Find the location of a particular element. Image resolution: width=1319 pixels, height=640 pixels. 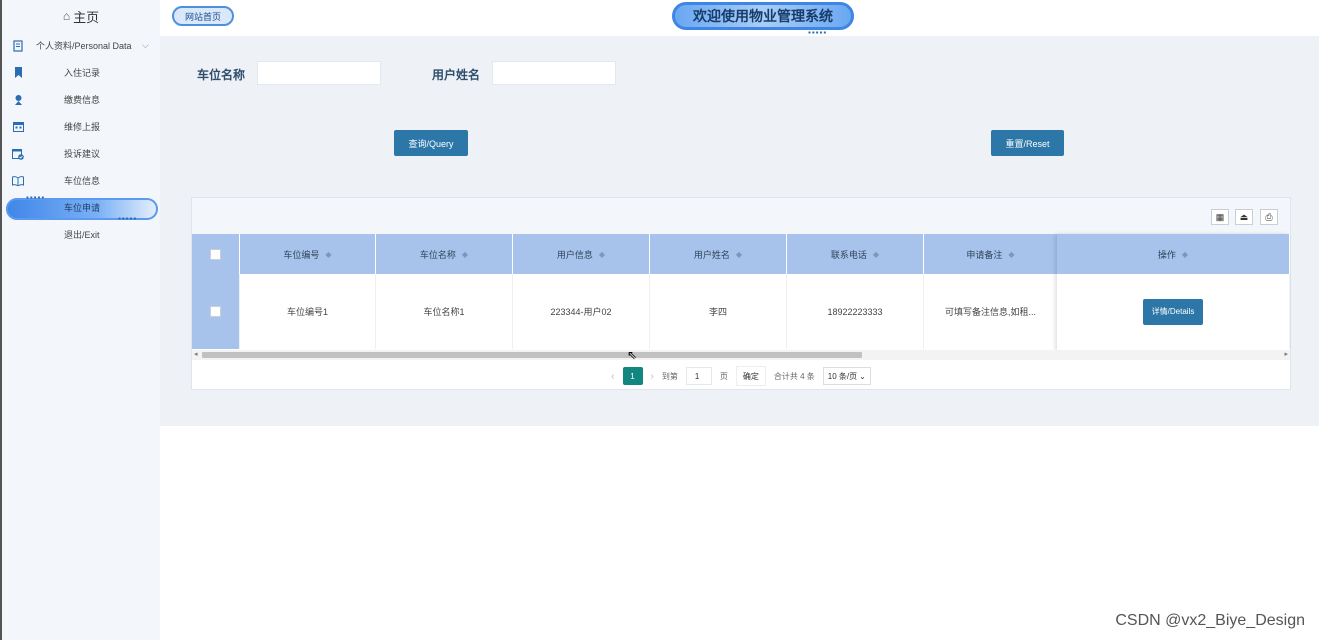

sidebar-group-label: 个人资料/Personal Data is located at coordinates (84, 46).